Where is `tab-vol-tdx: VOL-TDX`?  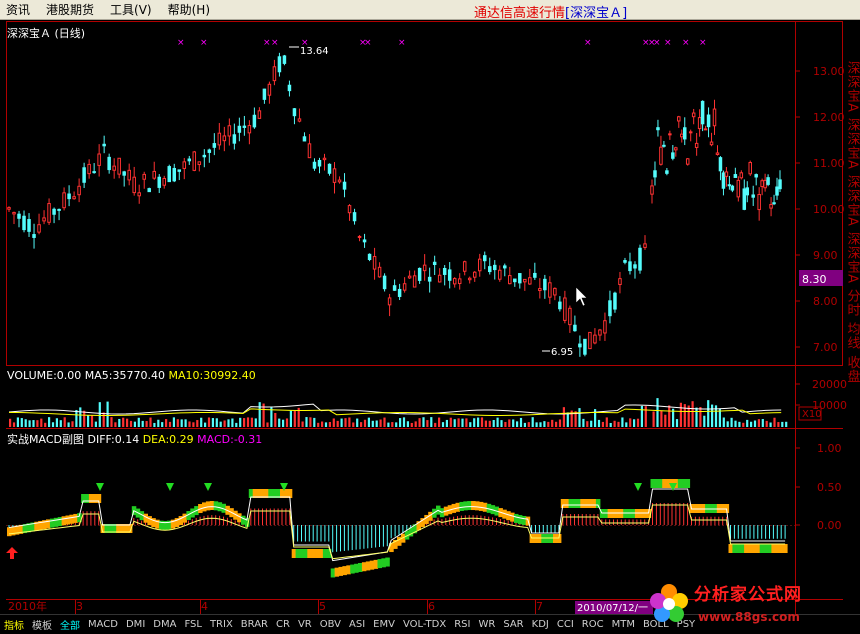
tab-vol-tdx: VOL-TDX is located at coordinates (424, 624).